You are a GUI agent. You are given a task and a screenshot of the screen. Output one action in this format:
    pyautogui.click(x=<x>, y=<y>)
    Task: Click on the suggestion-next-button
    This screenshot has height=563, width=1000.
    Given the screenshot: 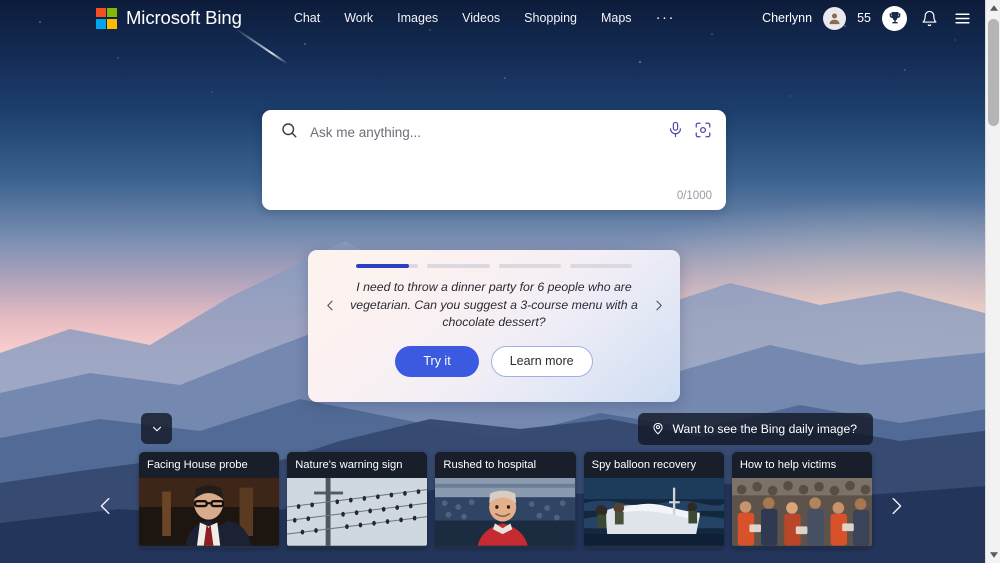 What is the action you would take?
    pyautogui.click(x=658, y=305)
    